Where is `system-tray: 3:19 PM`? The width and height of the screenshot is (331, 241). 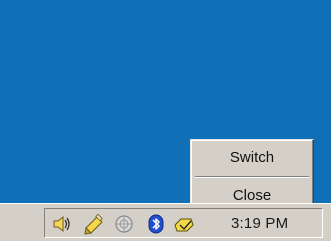 system-tray: 3:19 PM is located at coordinates (183, 223).